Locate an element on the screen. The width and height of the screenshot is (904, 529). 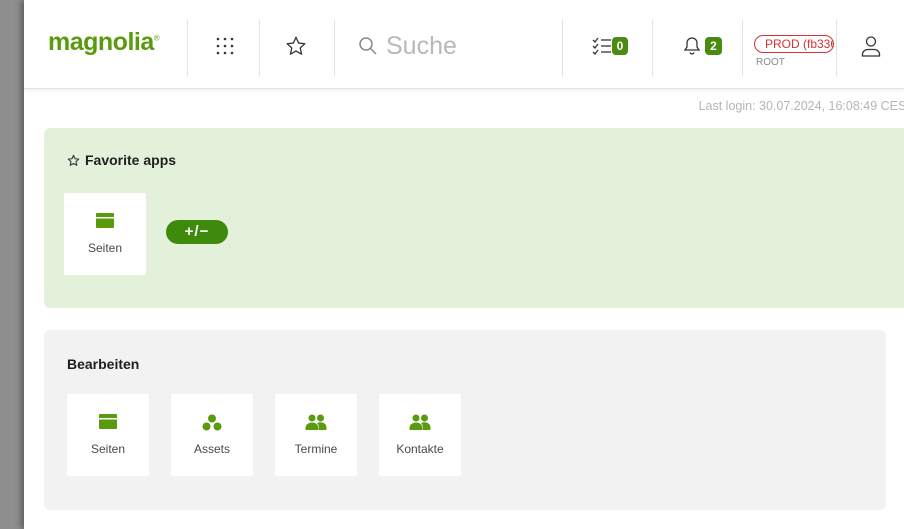
notifications-button: 2 is located at coordinates (702, 46).